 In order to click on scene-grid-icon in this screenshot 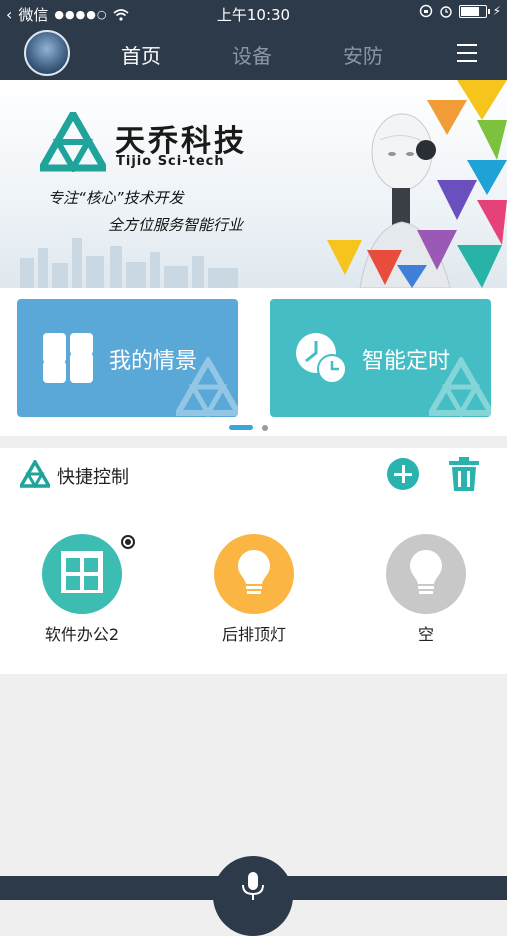, I will do `click(68, 358)`.